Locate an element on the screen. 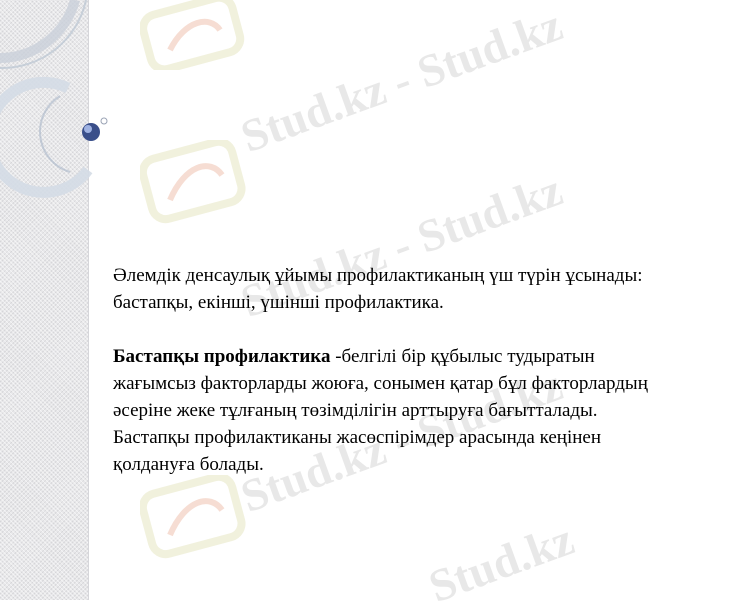 The height and width of the screenshot is (613, 741). paragraph-line: бастапқы, екінші, үшінші профилактика. is located at coordinates (278, 302).